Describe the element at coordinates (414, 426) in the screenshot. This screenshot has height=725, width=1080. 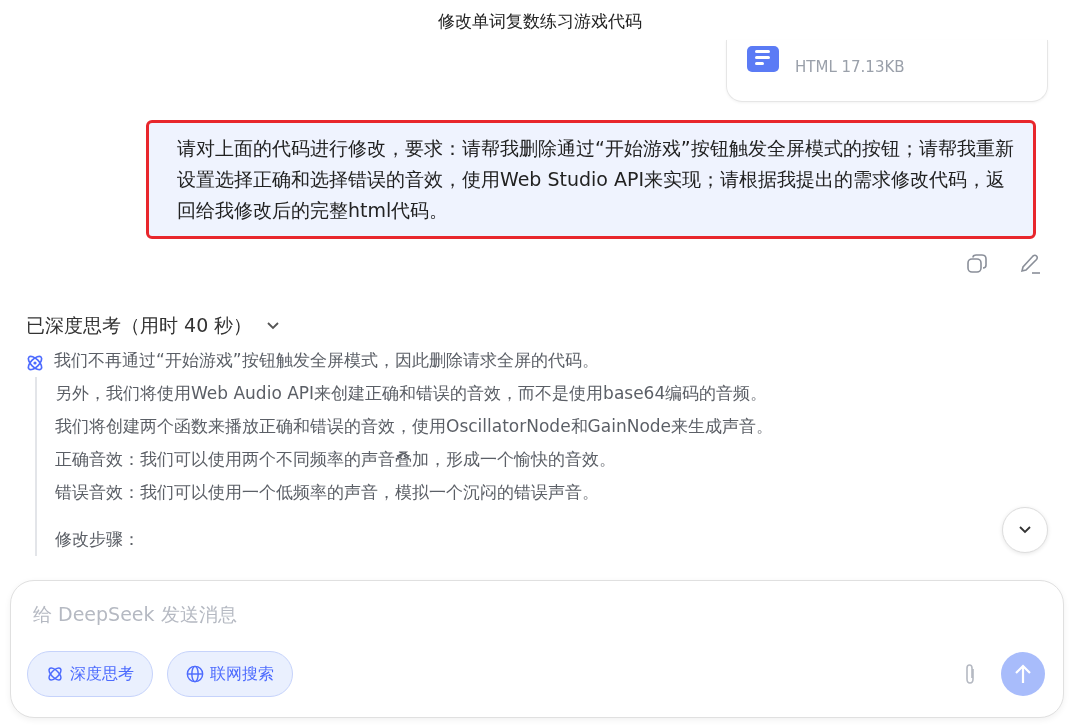
I see `thinking-text: 我们将创建两个函数来播放正确和错误的音效，使用OscillatorNode和GainNode来生成声音。` at that location.